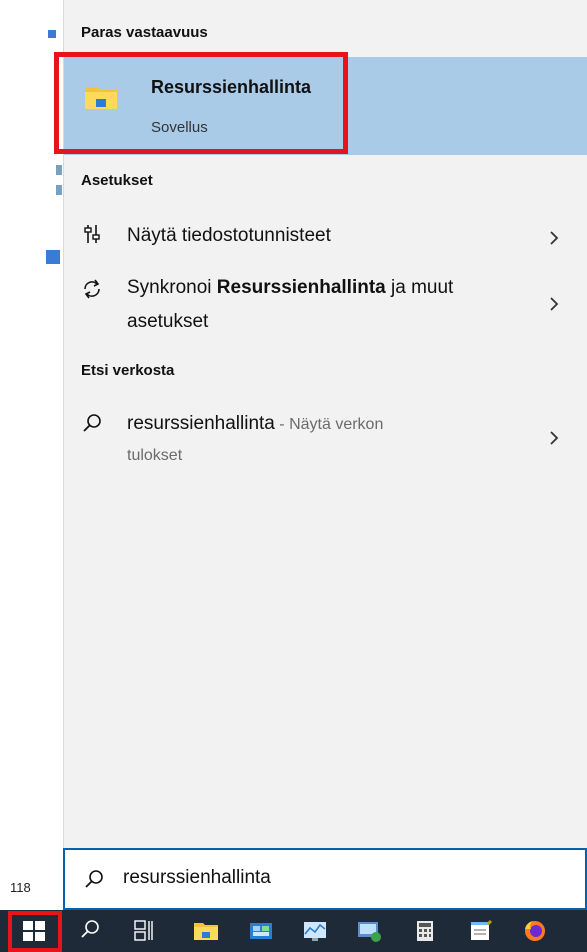  Describe the element at coordinates (425, 931) in the screenshot. I see `calculator-icon` at that location.